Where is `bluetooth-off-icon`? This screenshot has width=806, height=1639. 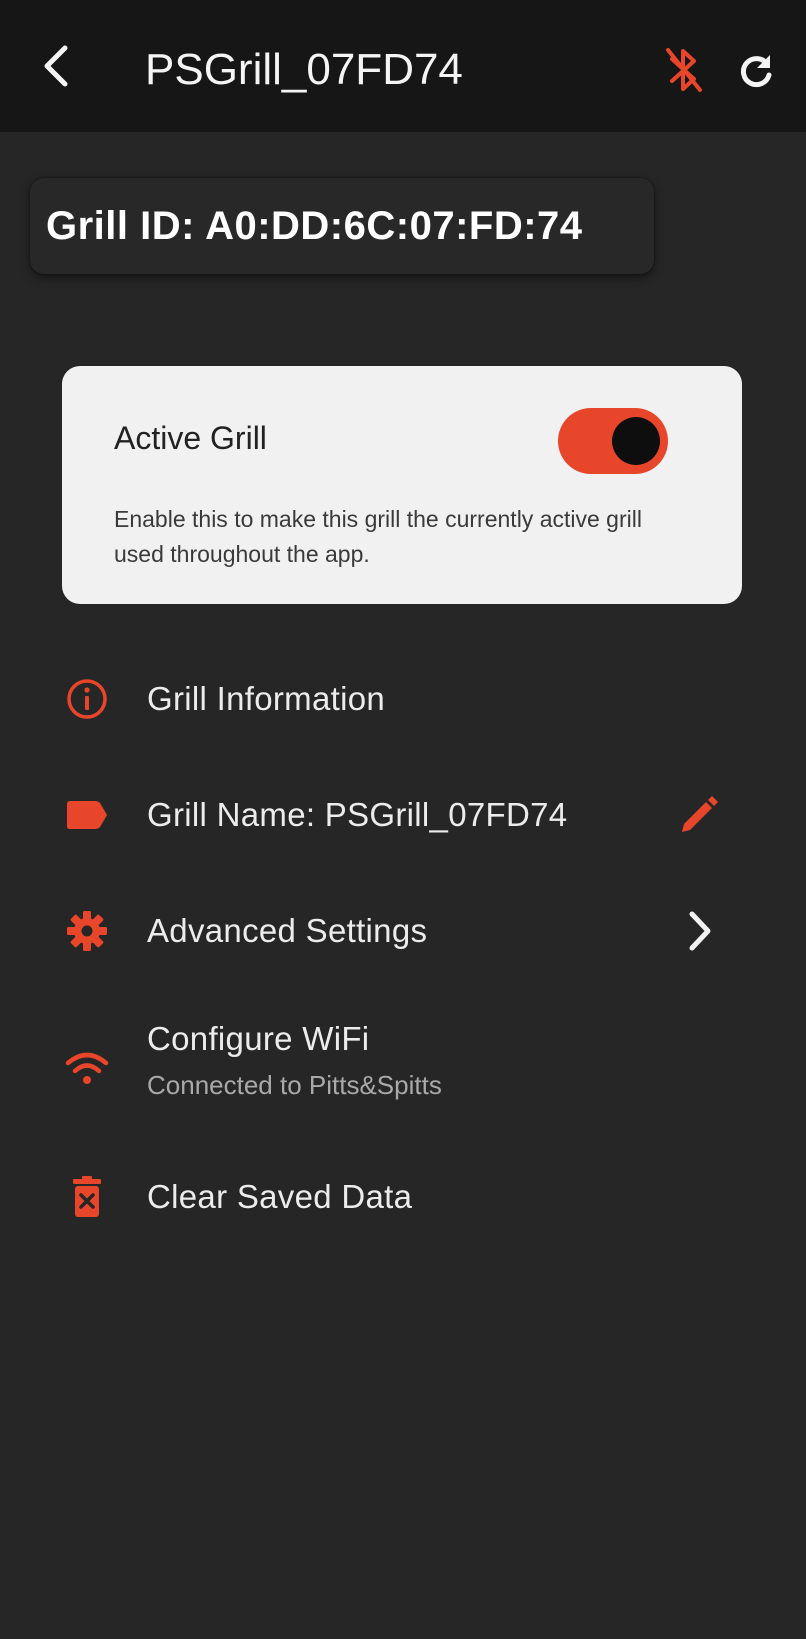 bluetooth-off-icon is located at coordinates (684, 70).